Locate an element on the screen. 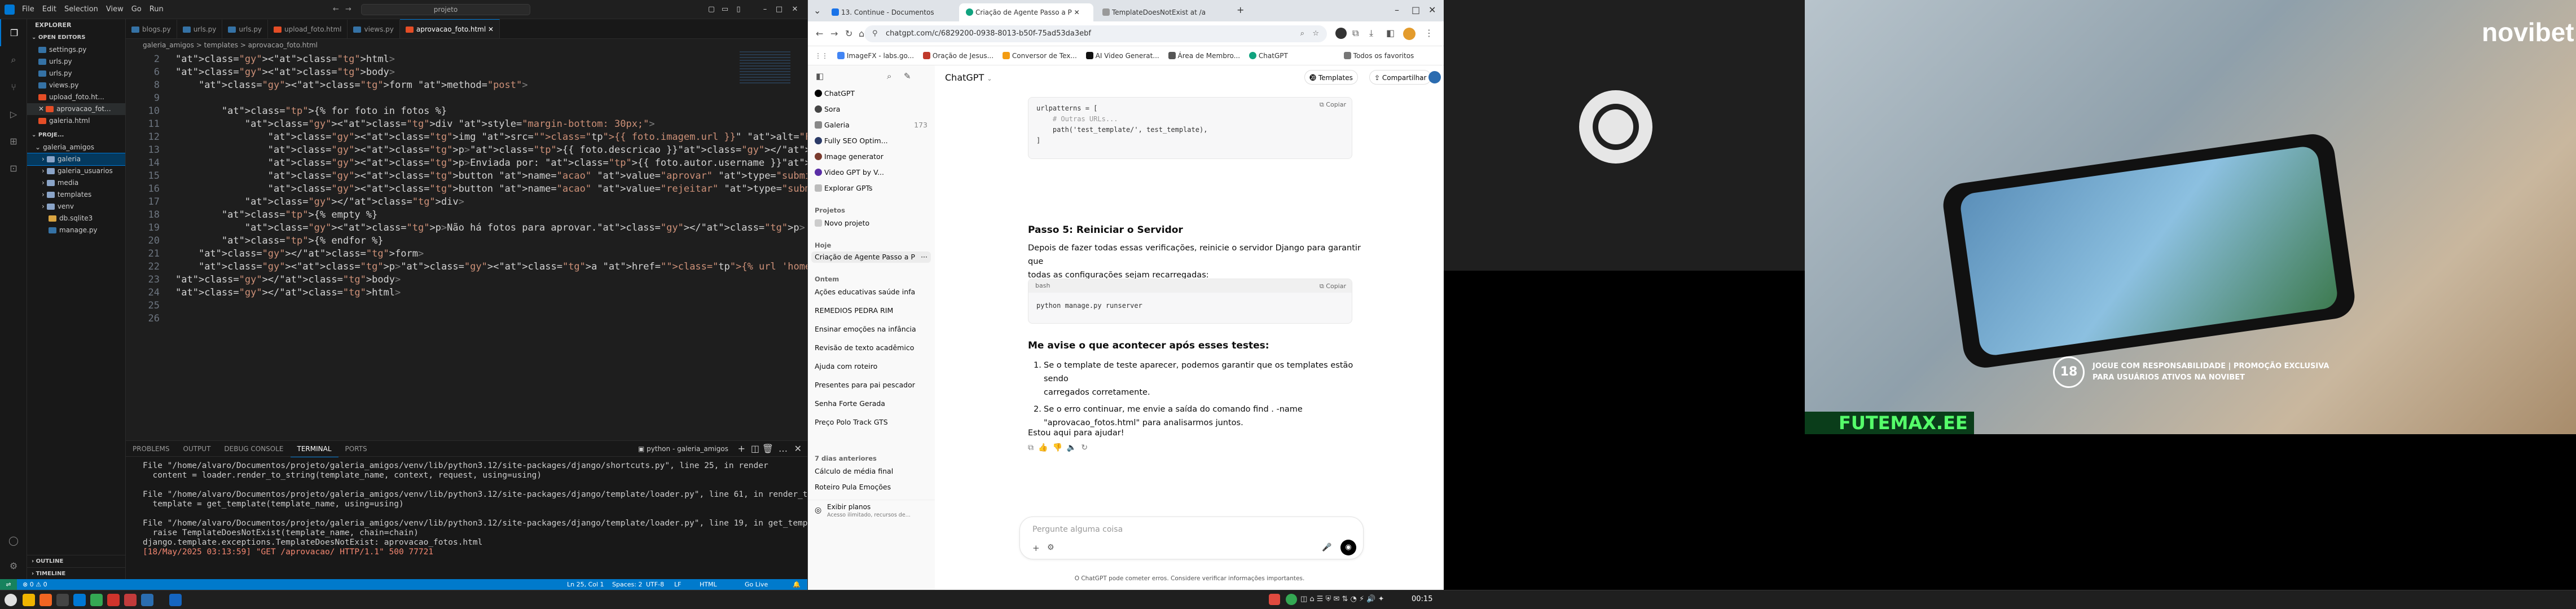 The image size is (2576, 609). sidebar-explore-gpts: Explorar GPTs is located at coordinates (844, 188).